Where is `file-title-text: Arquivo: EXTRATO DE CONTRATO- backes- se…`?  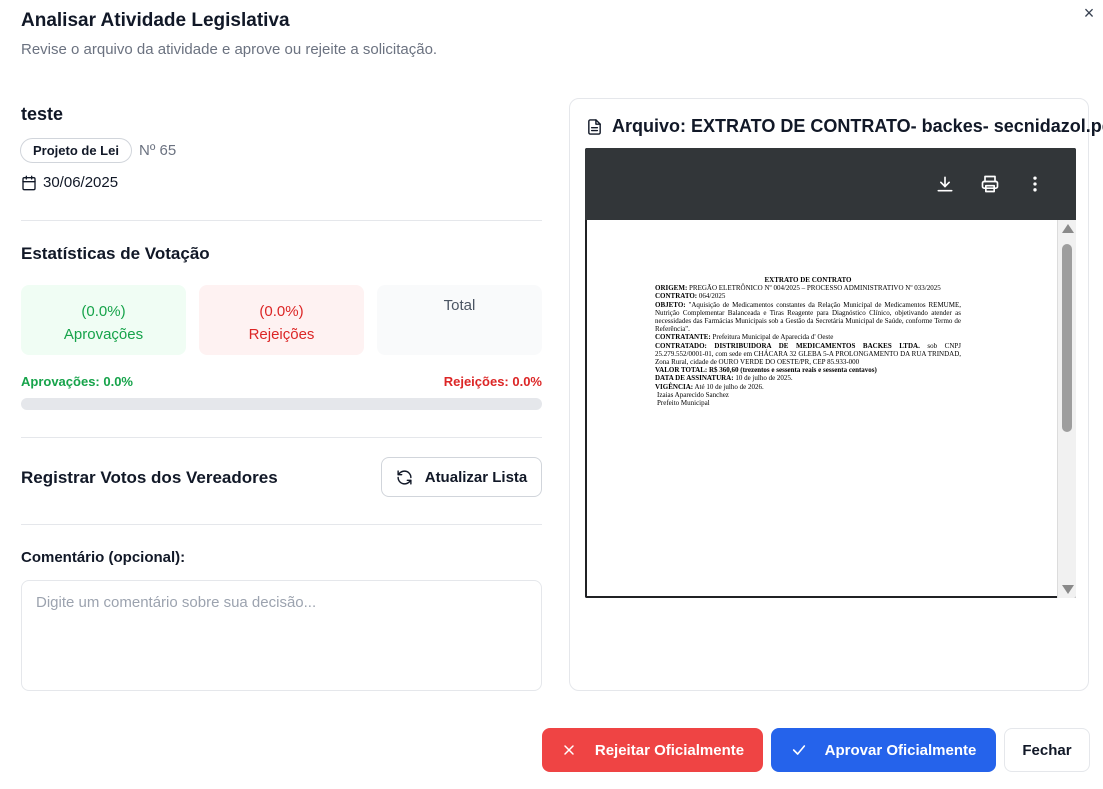
file-title-text: Arquivo: EXTRATO DE CONTRATO- backes- se… is located at coordinates (857, 126).